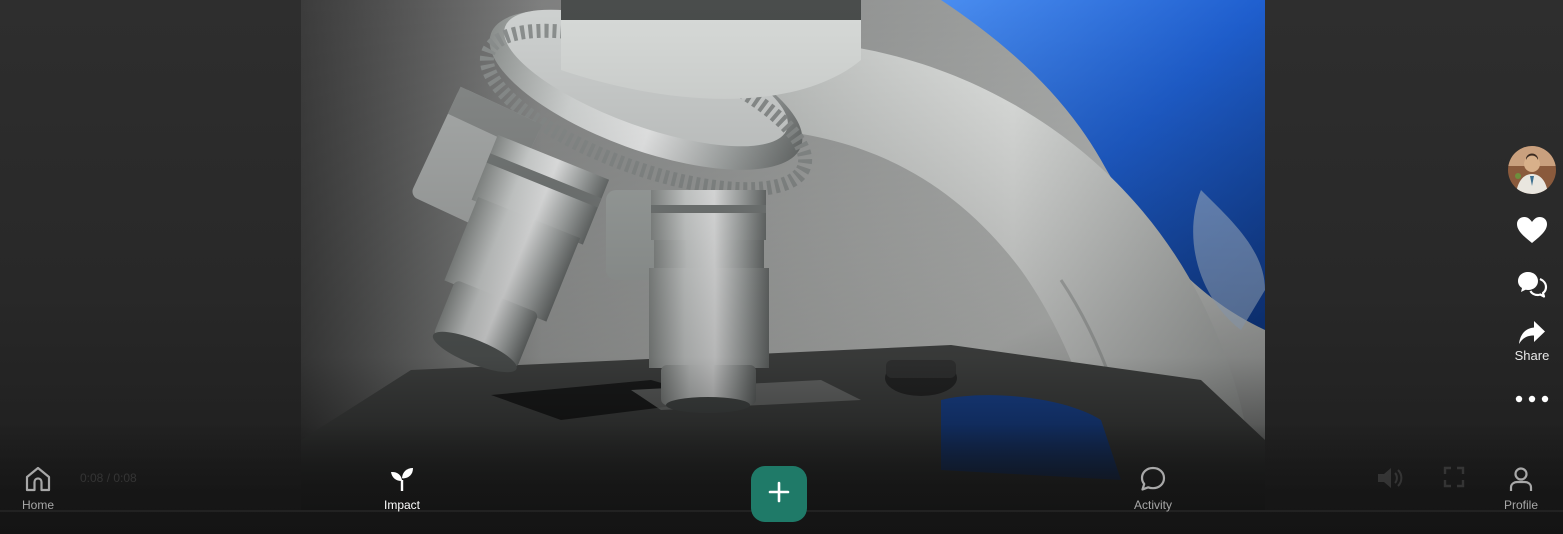 This screenshot has width=1563, height=534. I want to click on nav-item-impact: Impact, so click(402, 489).